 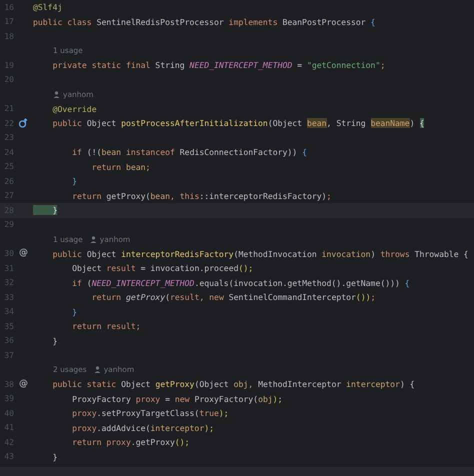 I want to click on code-line: public class SentinelRedisPostProcessor implements BeanPostProcessor {, so click(x=204, y=21).